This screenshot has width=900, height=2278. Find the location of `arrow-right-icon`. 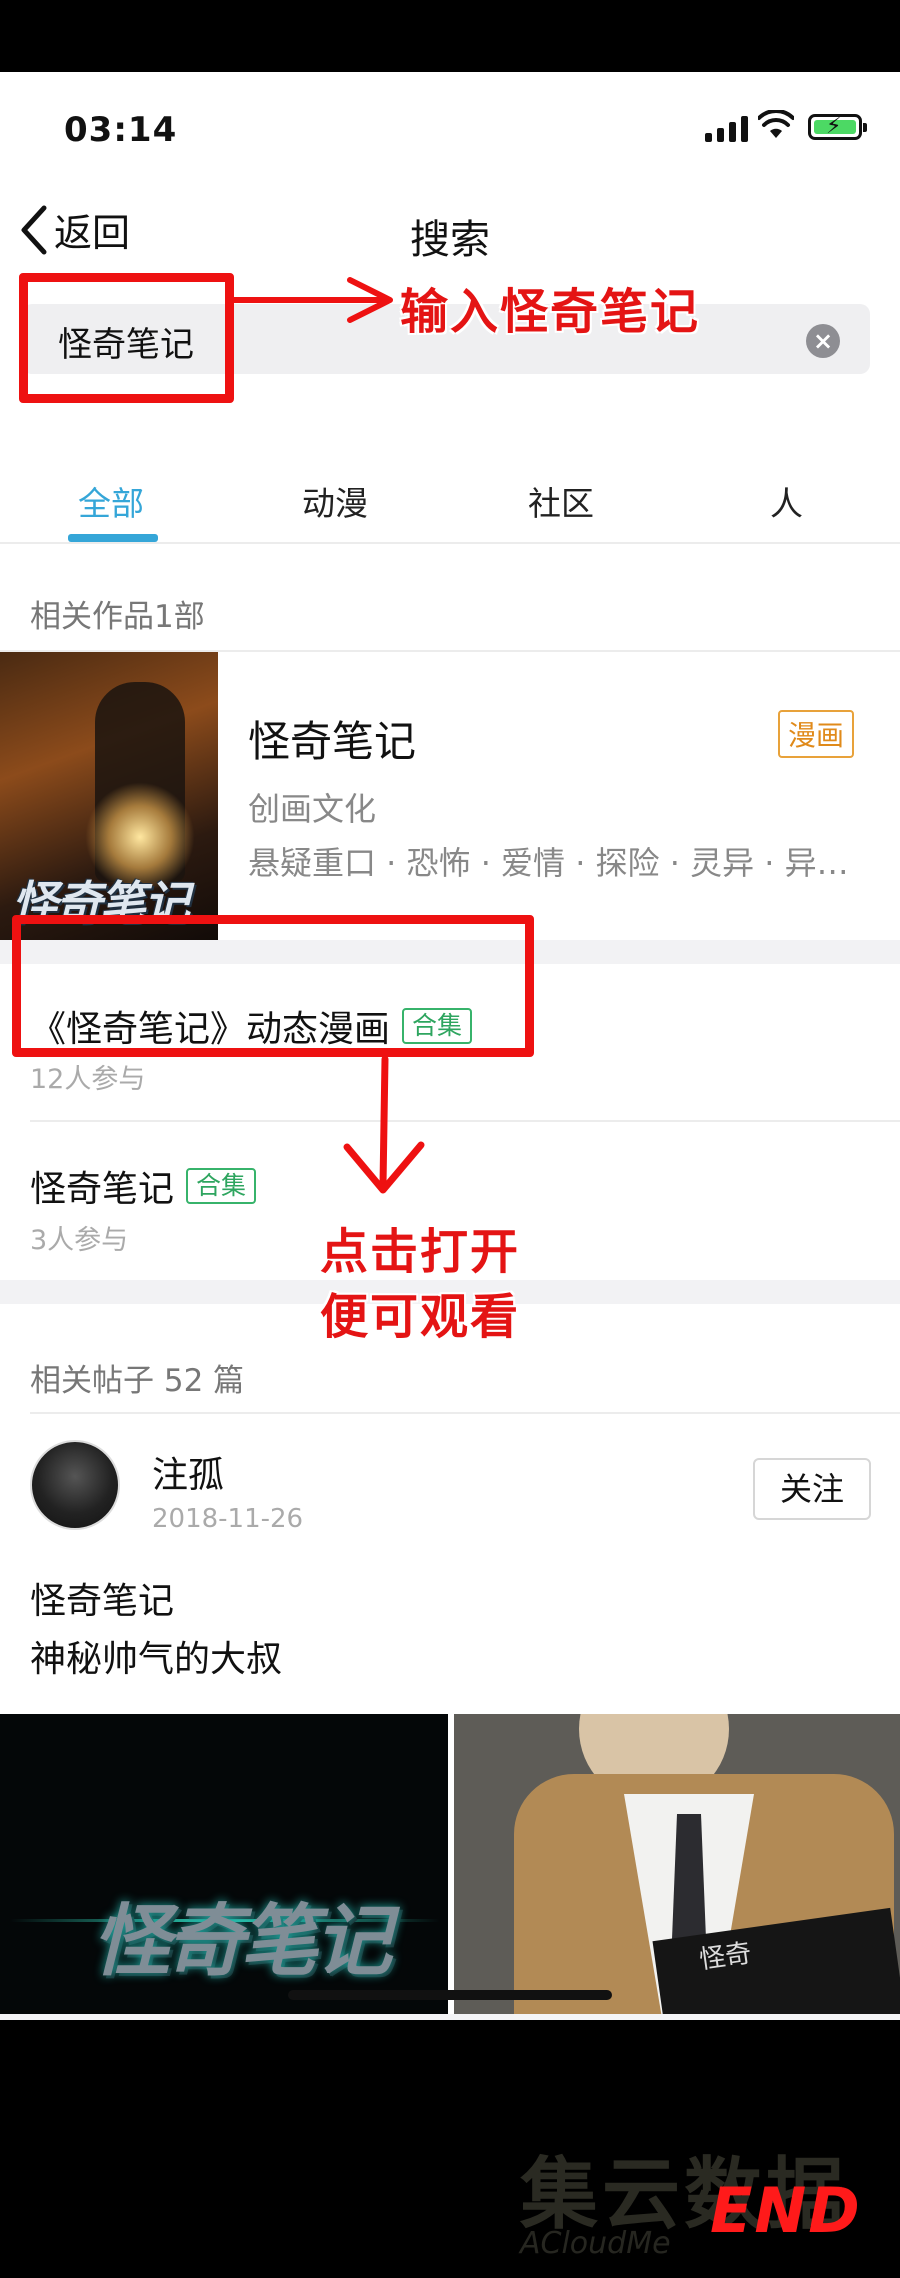

arrow-right-icon is located at coordinates (309, 300).